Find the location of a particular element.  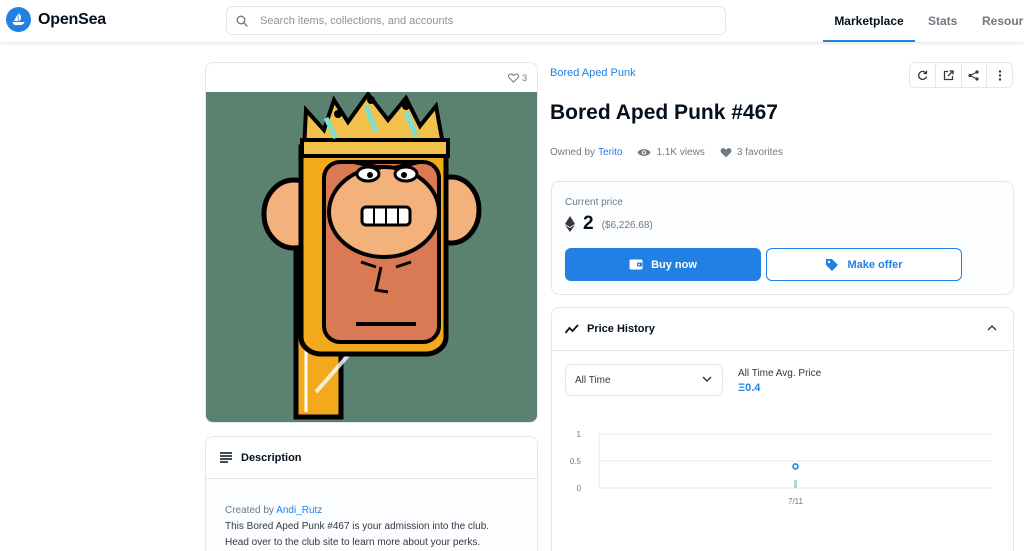

open-external-button is located at coordinates (949, 75).